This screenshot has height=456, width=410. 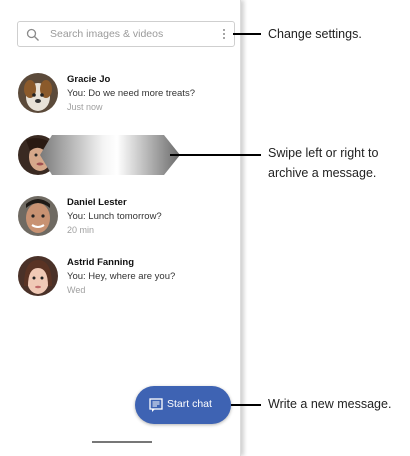 What do you see at coordinates (97, 202) in the screenshot?
I see `contact-name: Daniel Lester` at bounding box center [97, 202].